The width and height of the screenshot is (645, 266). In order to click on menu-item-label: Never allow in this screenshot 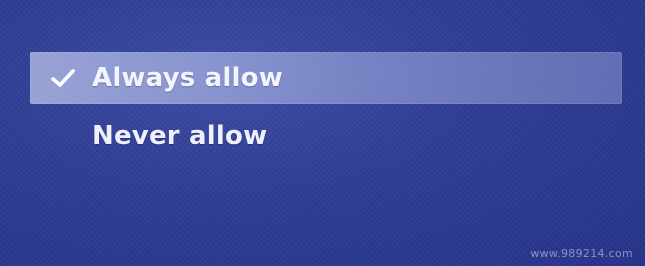, I will do `click(180, 136)`.